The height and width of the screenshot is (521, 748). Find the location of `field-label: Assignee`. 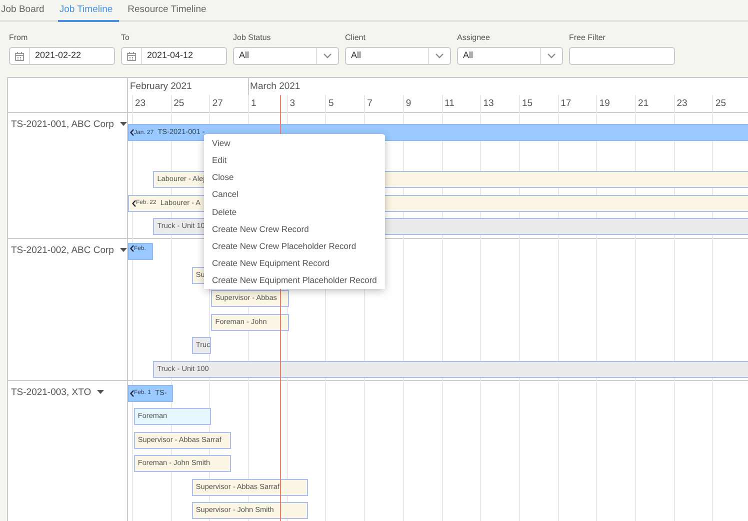

field-label: Assignee is located at coordinates (474, 38).